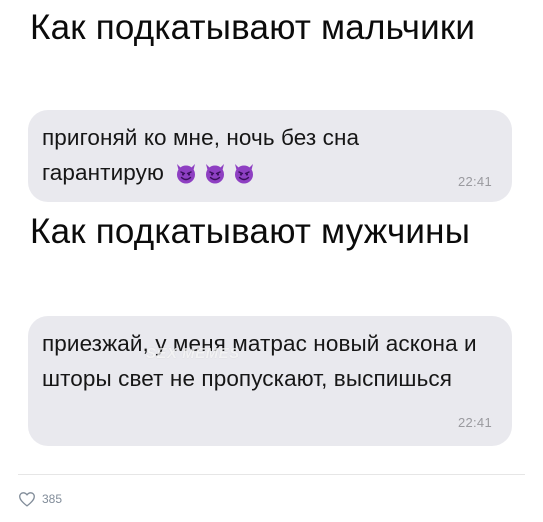 The height and width of the screenshot is (522, 543). I want to click on like-button: 385, so click(40, 499).